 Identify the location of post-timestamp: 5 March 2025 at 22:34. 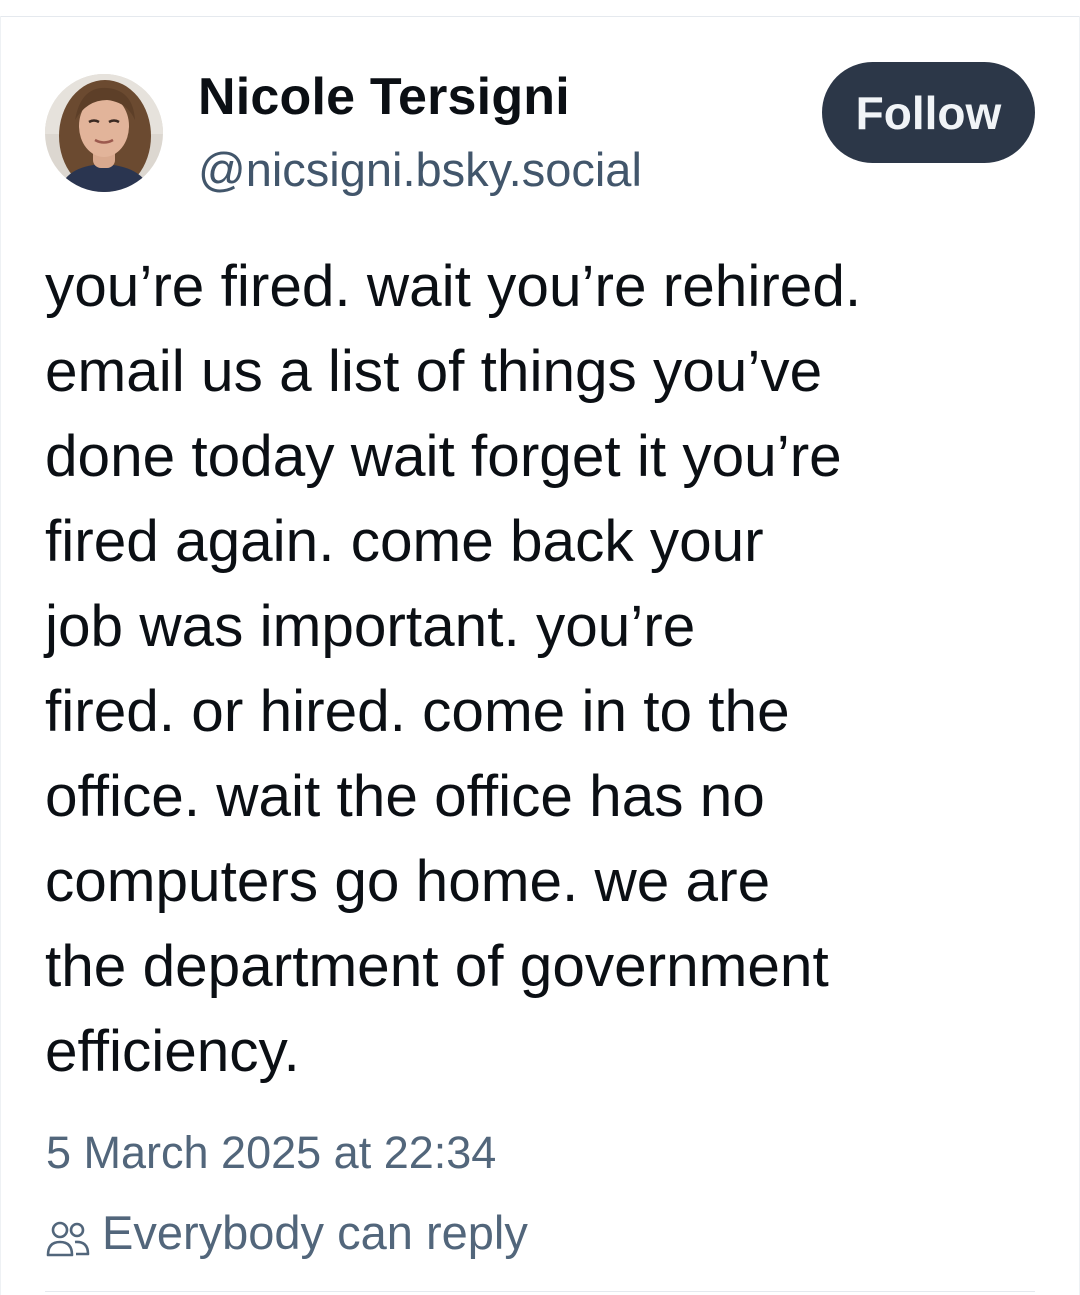
(271, 1153).